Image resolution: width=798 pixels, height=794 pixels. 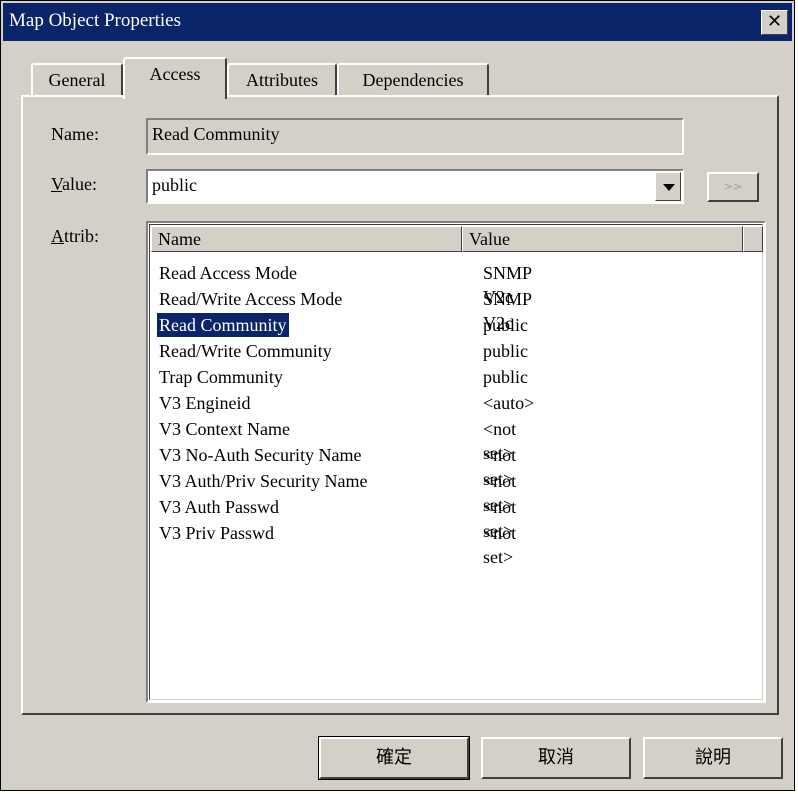 I want to click on tab-access: Access, so click(x=175, y=78).